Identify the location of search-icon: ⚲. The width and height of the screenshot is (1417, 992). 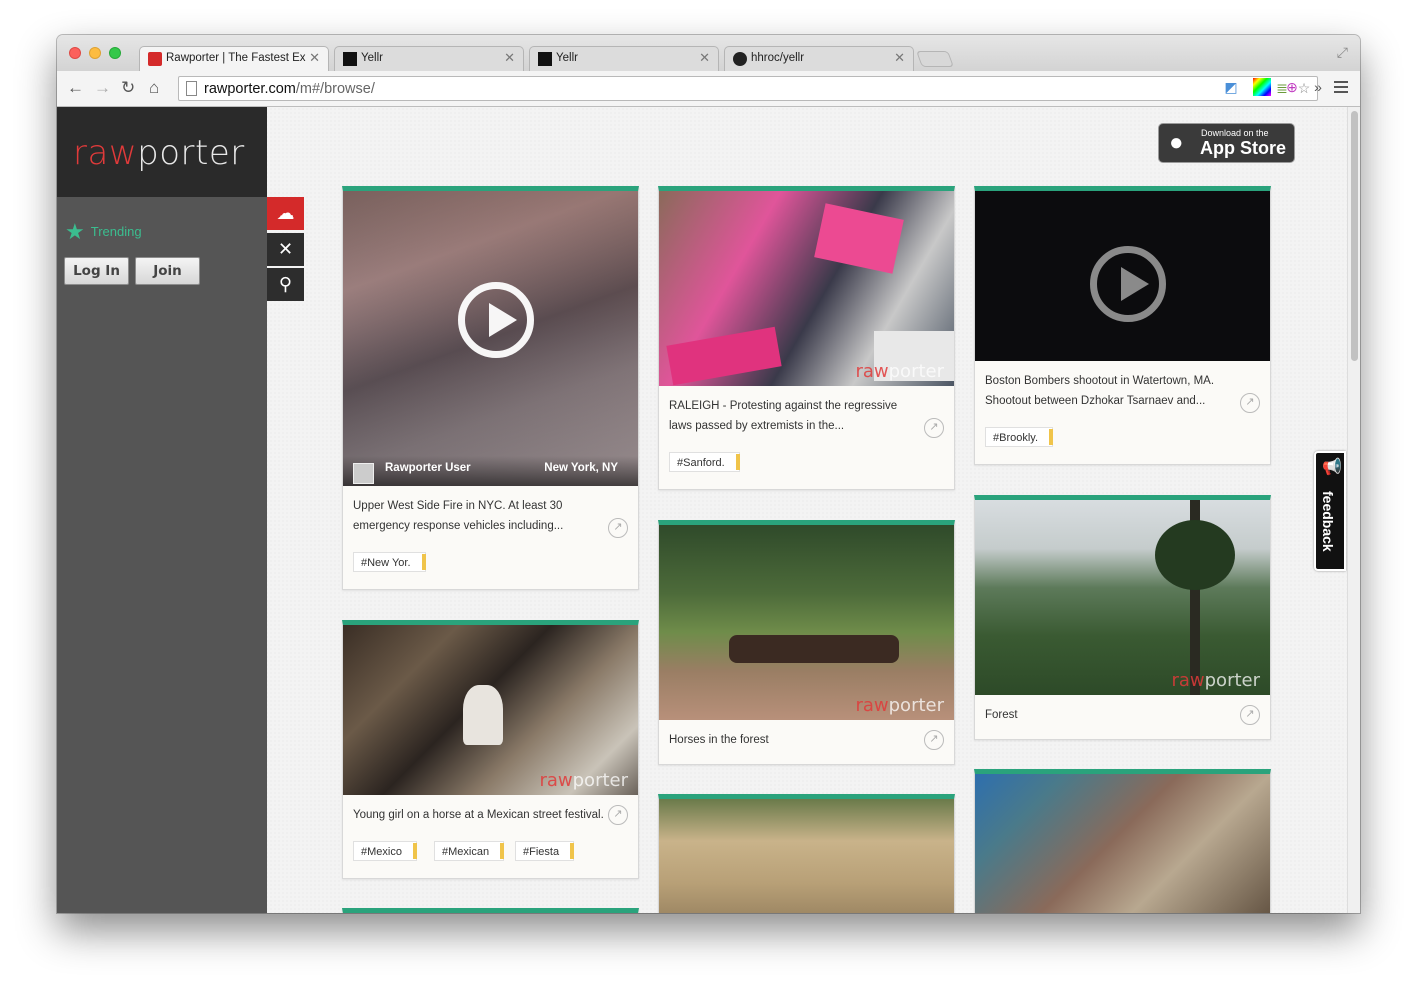
(285, 284).